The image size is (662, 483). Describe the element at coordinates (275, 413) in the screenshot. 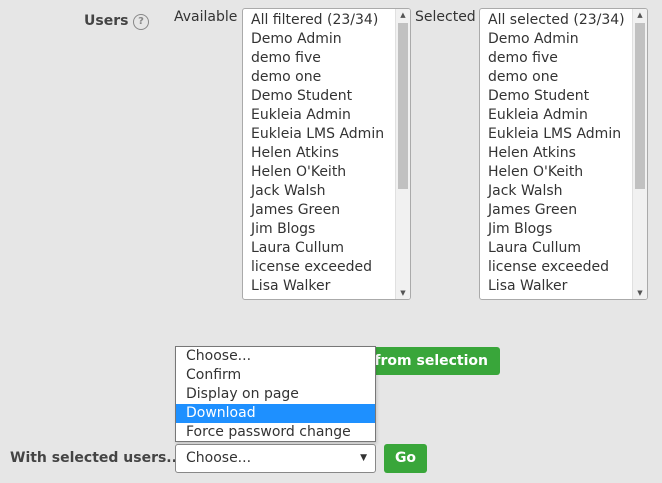

I see `dropdown-option-download: Download` at that location.